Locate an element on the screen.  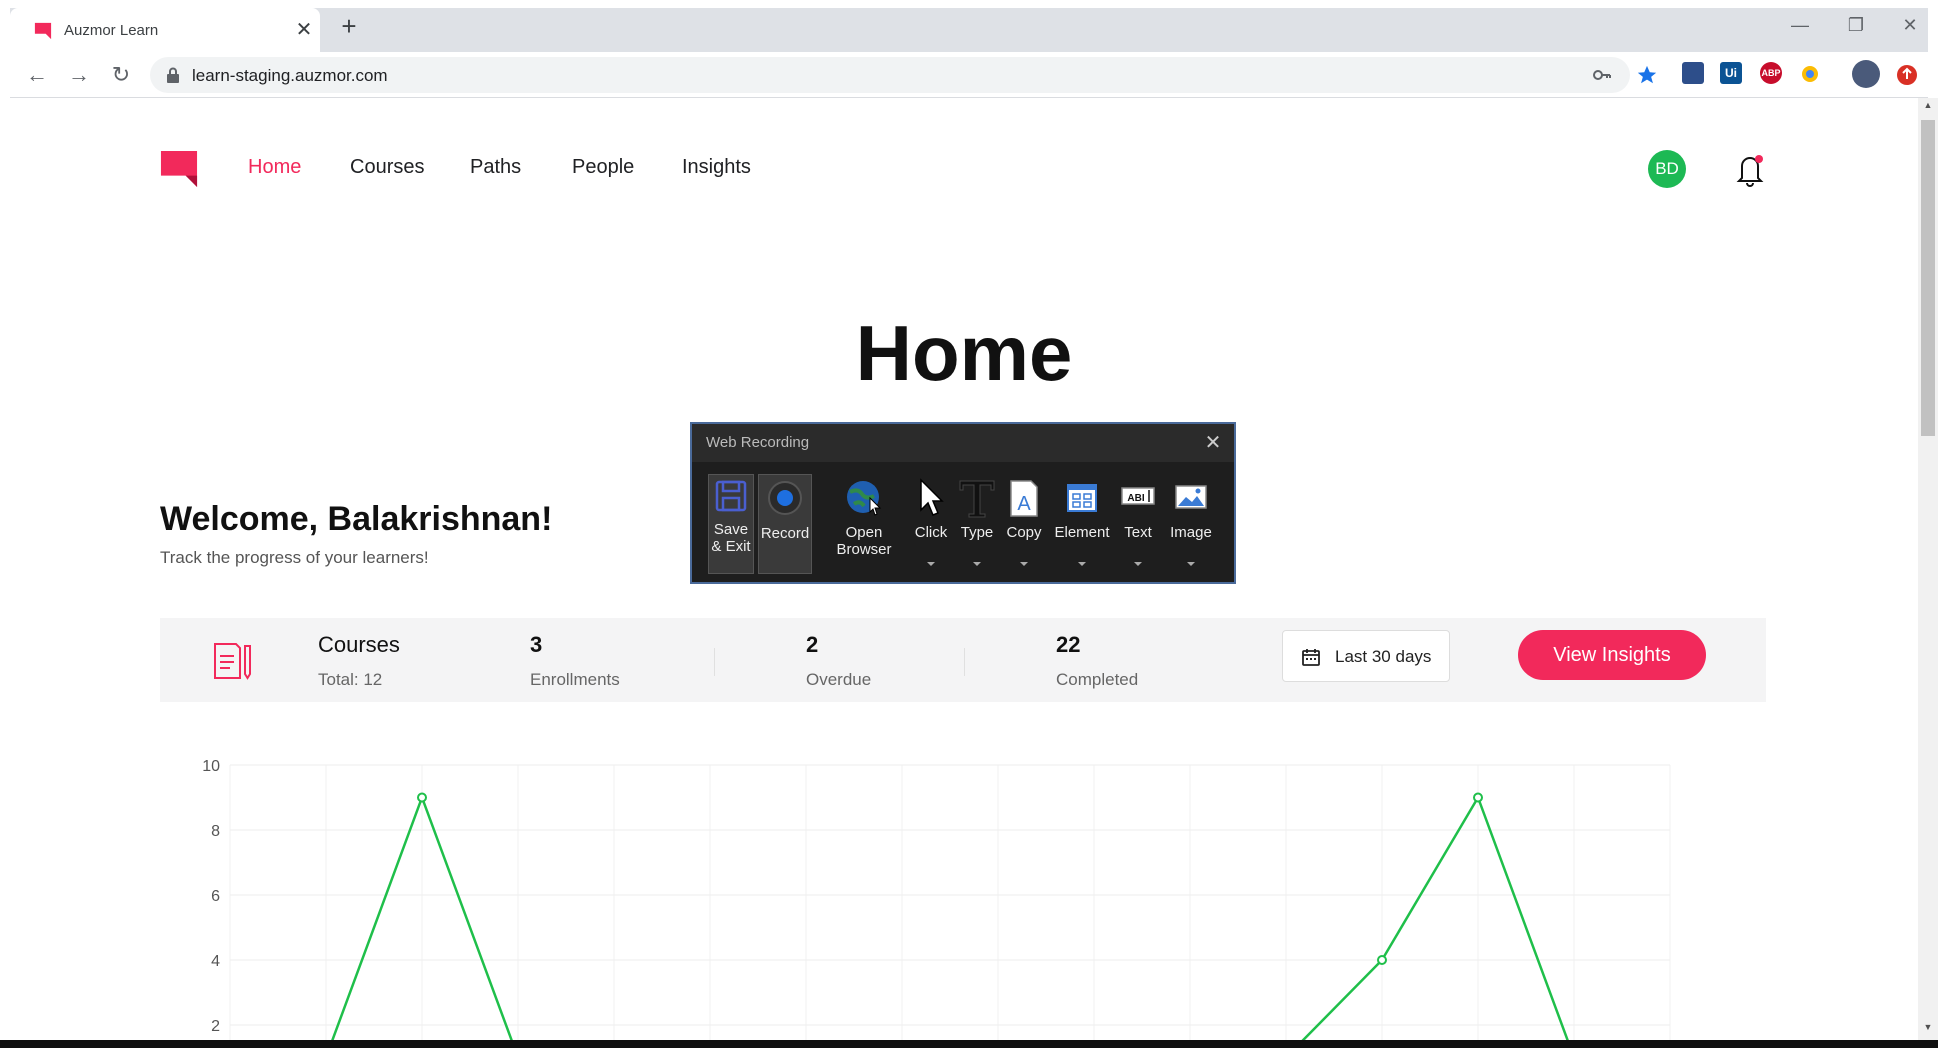
calendar-icon is located at coordinates (1311, 657).